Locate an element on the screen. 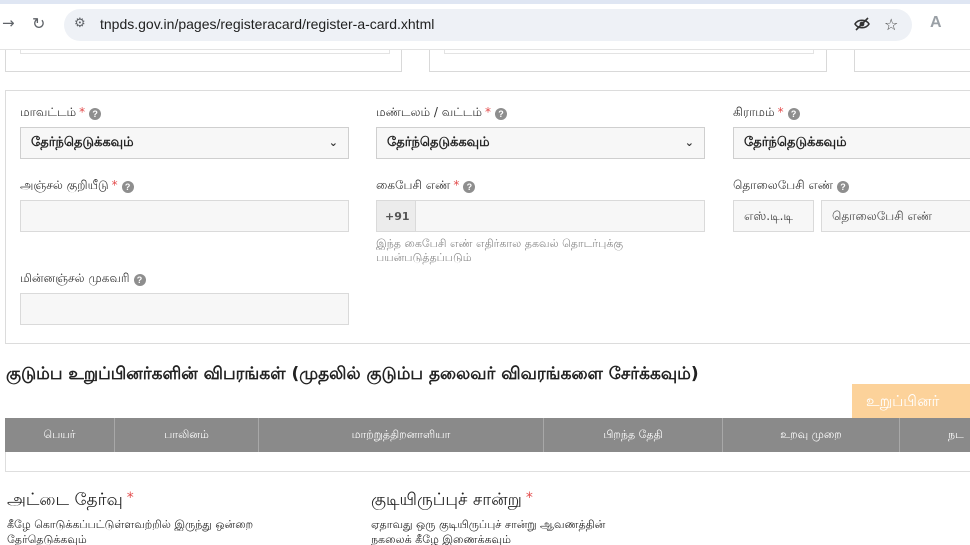 The height and width of the screenshot is (545, 970). reload-icon: ↻ is located at coordinates (38, 23).